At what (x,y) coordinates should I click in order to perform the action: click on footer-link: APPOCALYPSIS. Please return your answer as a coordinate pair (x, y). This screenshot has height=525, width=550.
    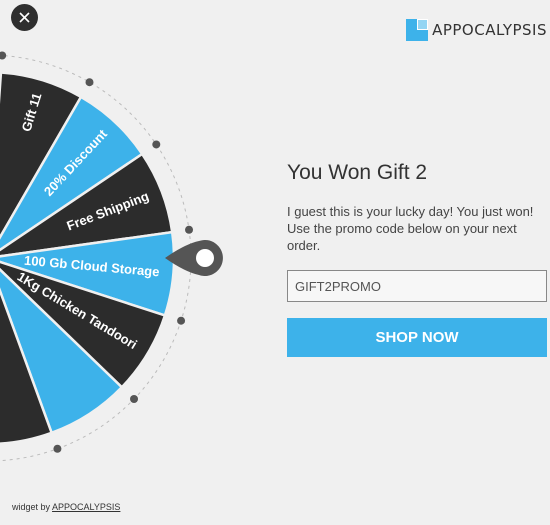
    Looking at the image, I should click on (86, 507).